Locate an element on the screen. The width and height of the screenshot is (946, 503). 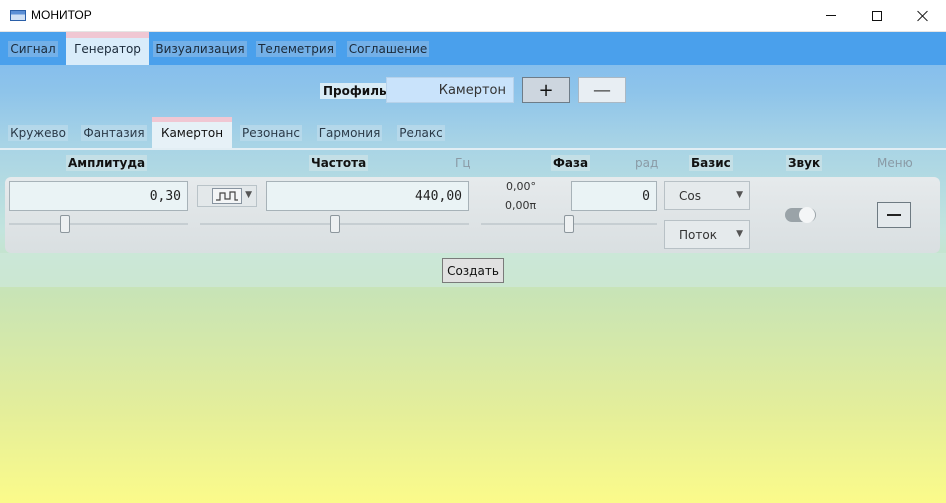
waveform-select: ▼ is located at coordinates (227, 196).